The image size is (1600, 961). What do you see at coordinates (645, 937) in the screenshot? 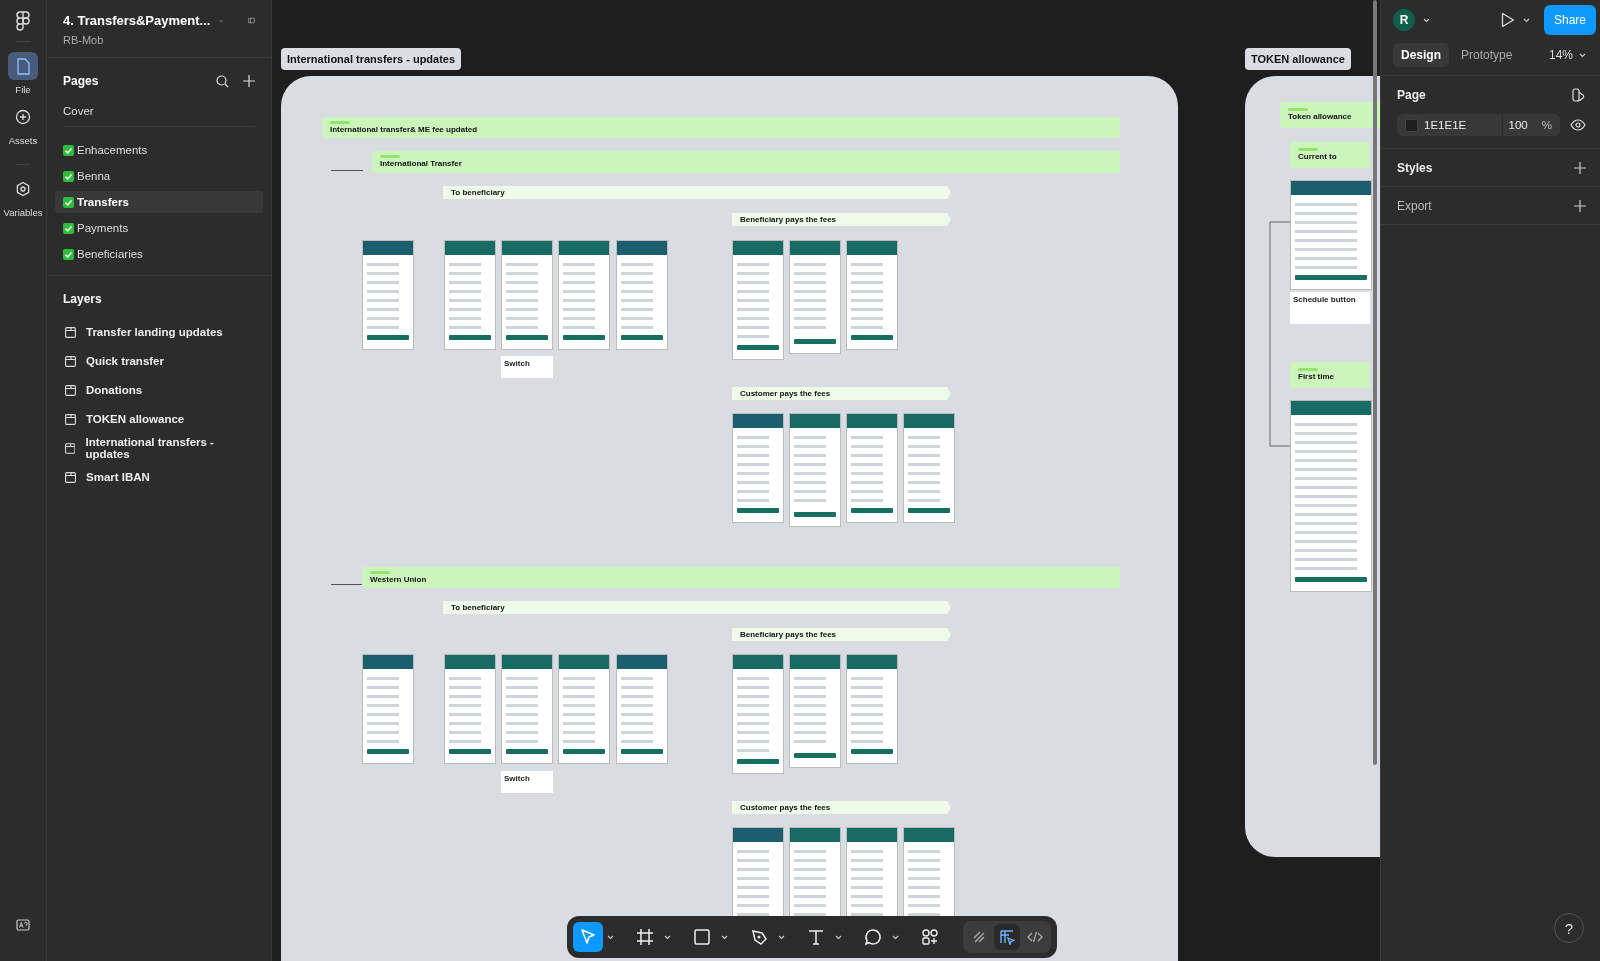
I see `hash-icon` at bounding box center [645, 937].